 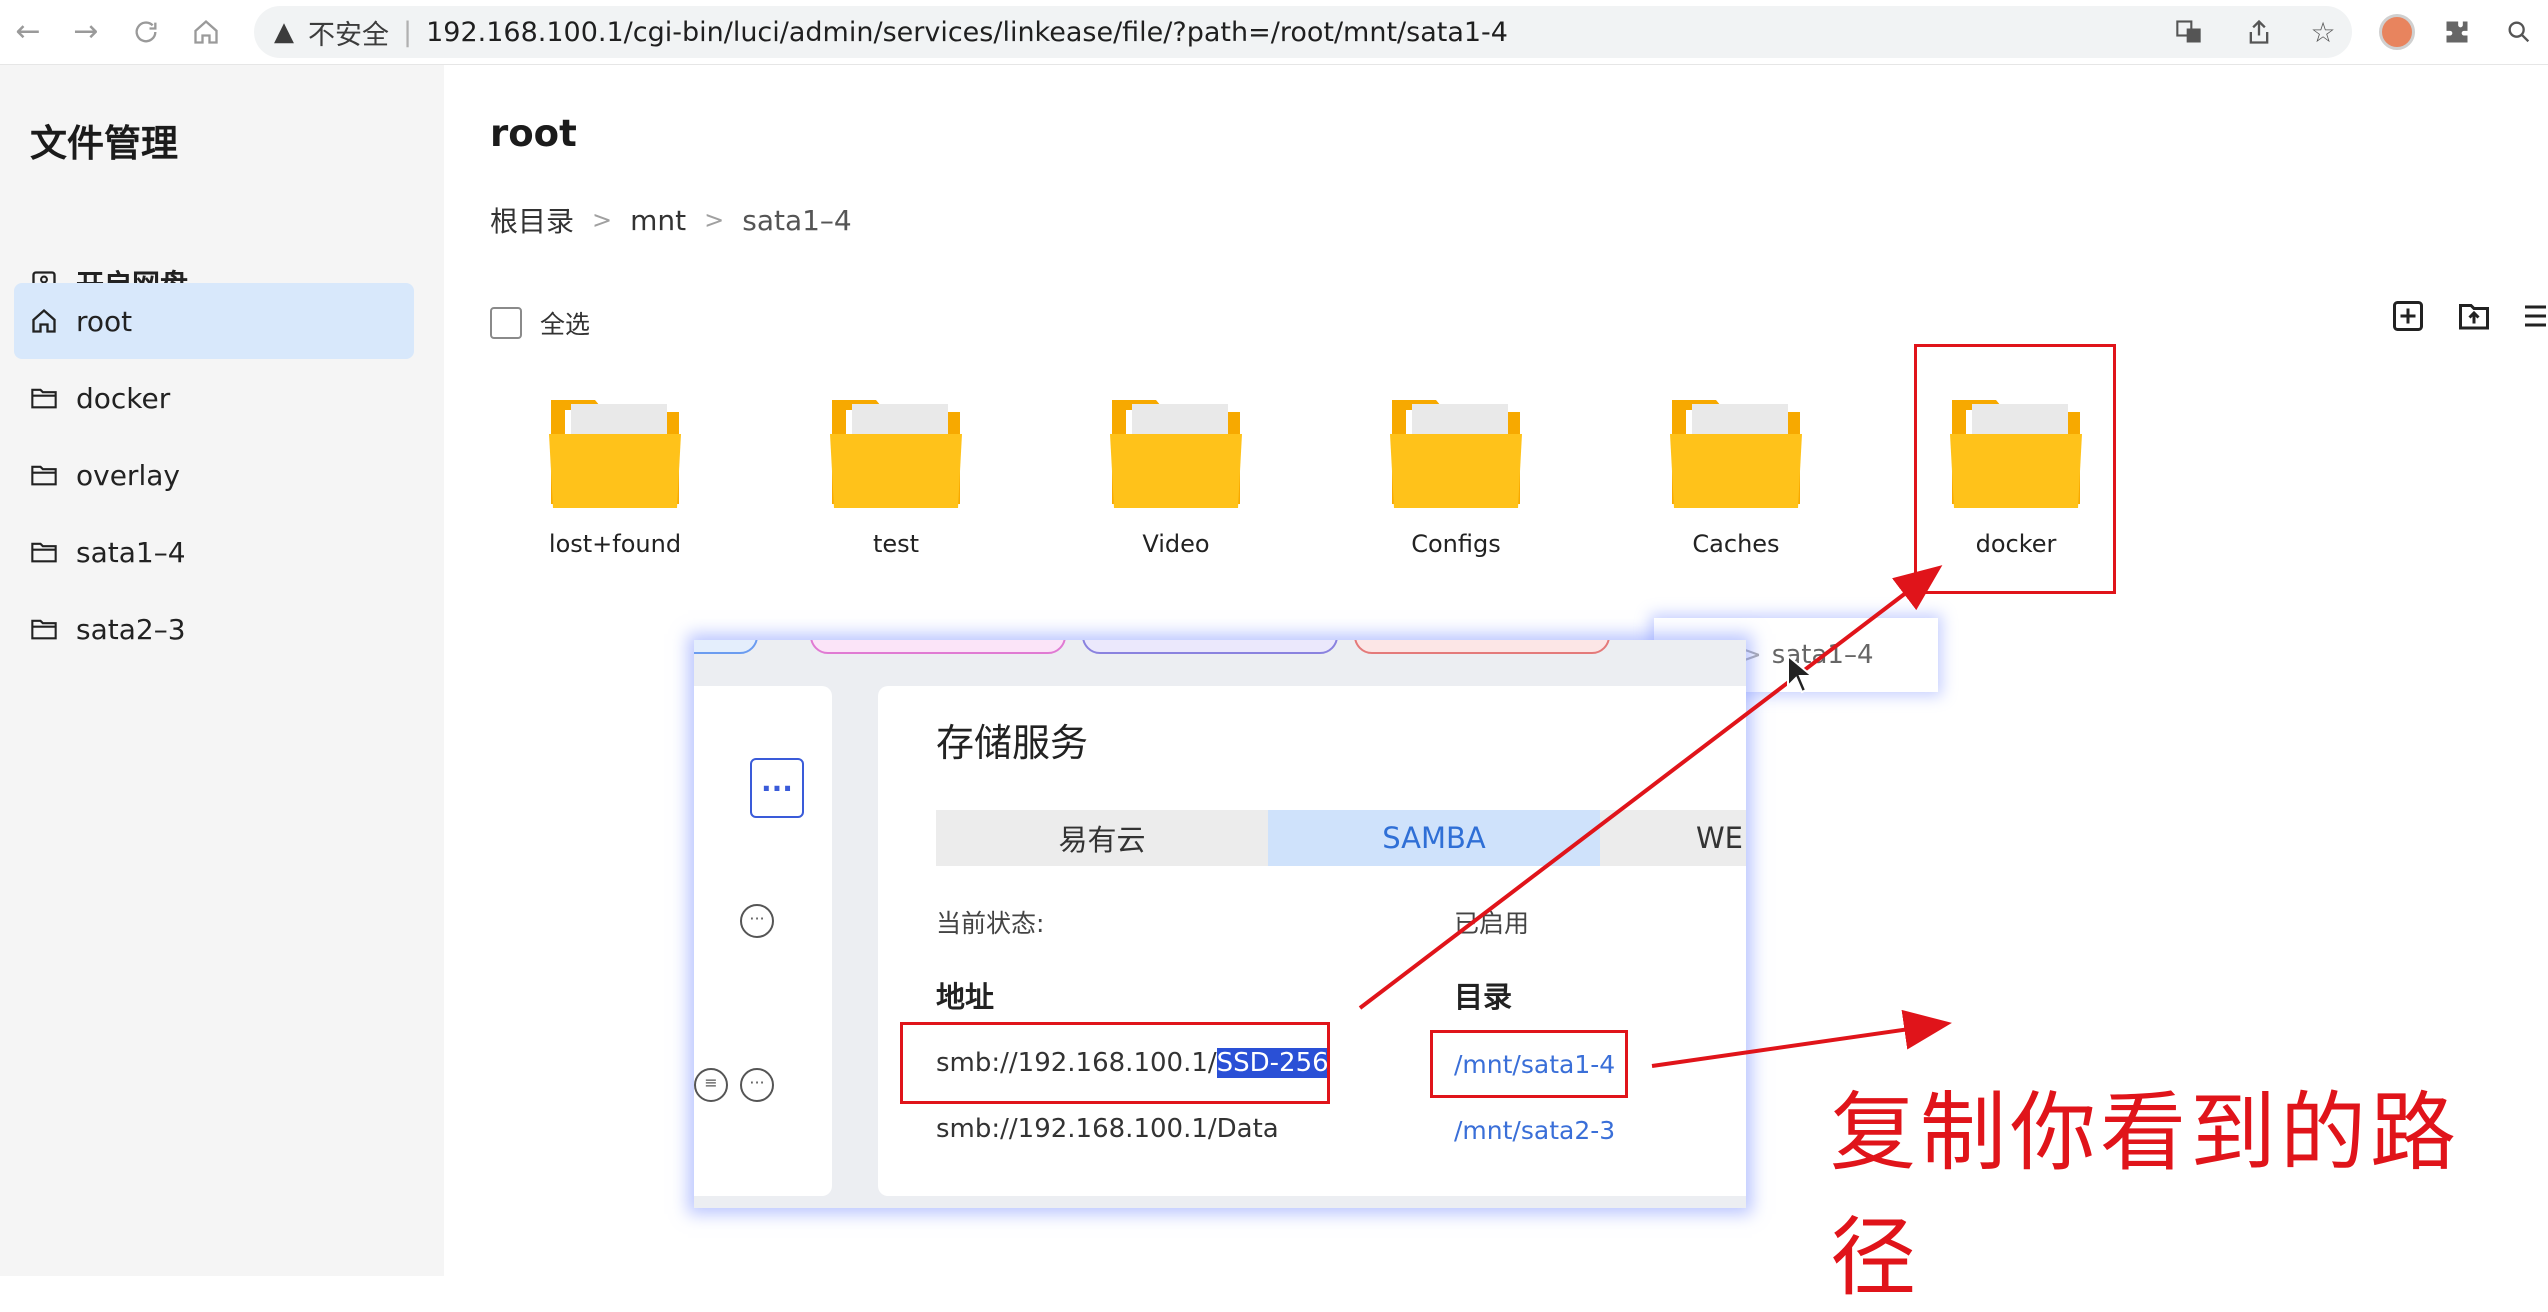 I want to click on bookmark-star-icon: ☆, so click(x=2323, y=32).